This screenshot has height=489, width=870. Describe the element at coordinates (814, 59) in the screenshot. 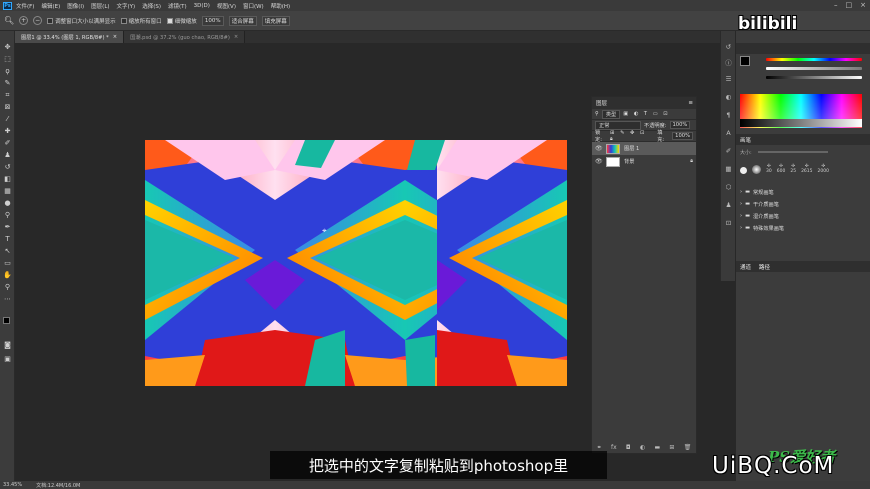

I see `hue-slider` at that location.